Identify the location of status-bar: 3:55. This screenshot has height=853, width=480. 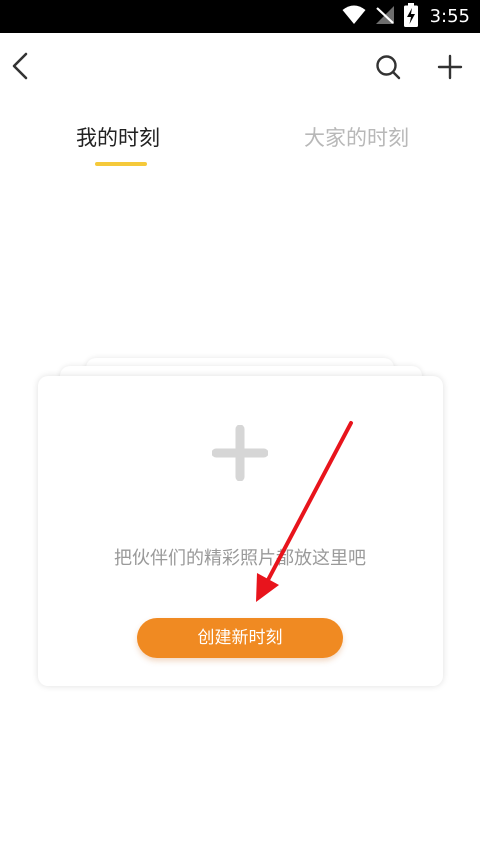
(240, 16).